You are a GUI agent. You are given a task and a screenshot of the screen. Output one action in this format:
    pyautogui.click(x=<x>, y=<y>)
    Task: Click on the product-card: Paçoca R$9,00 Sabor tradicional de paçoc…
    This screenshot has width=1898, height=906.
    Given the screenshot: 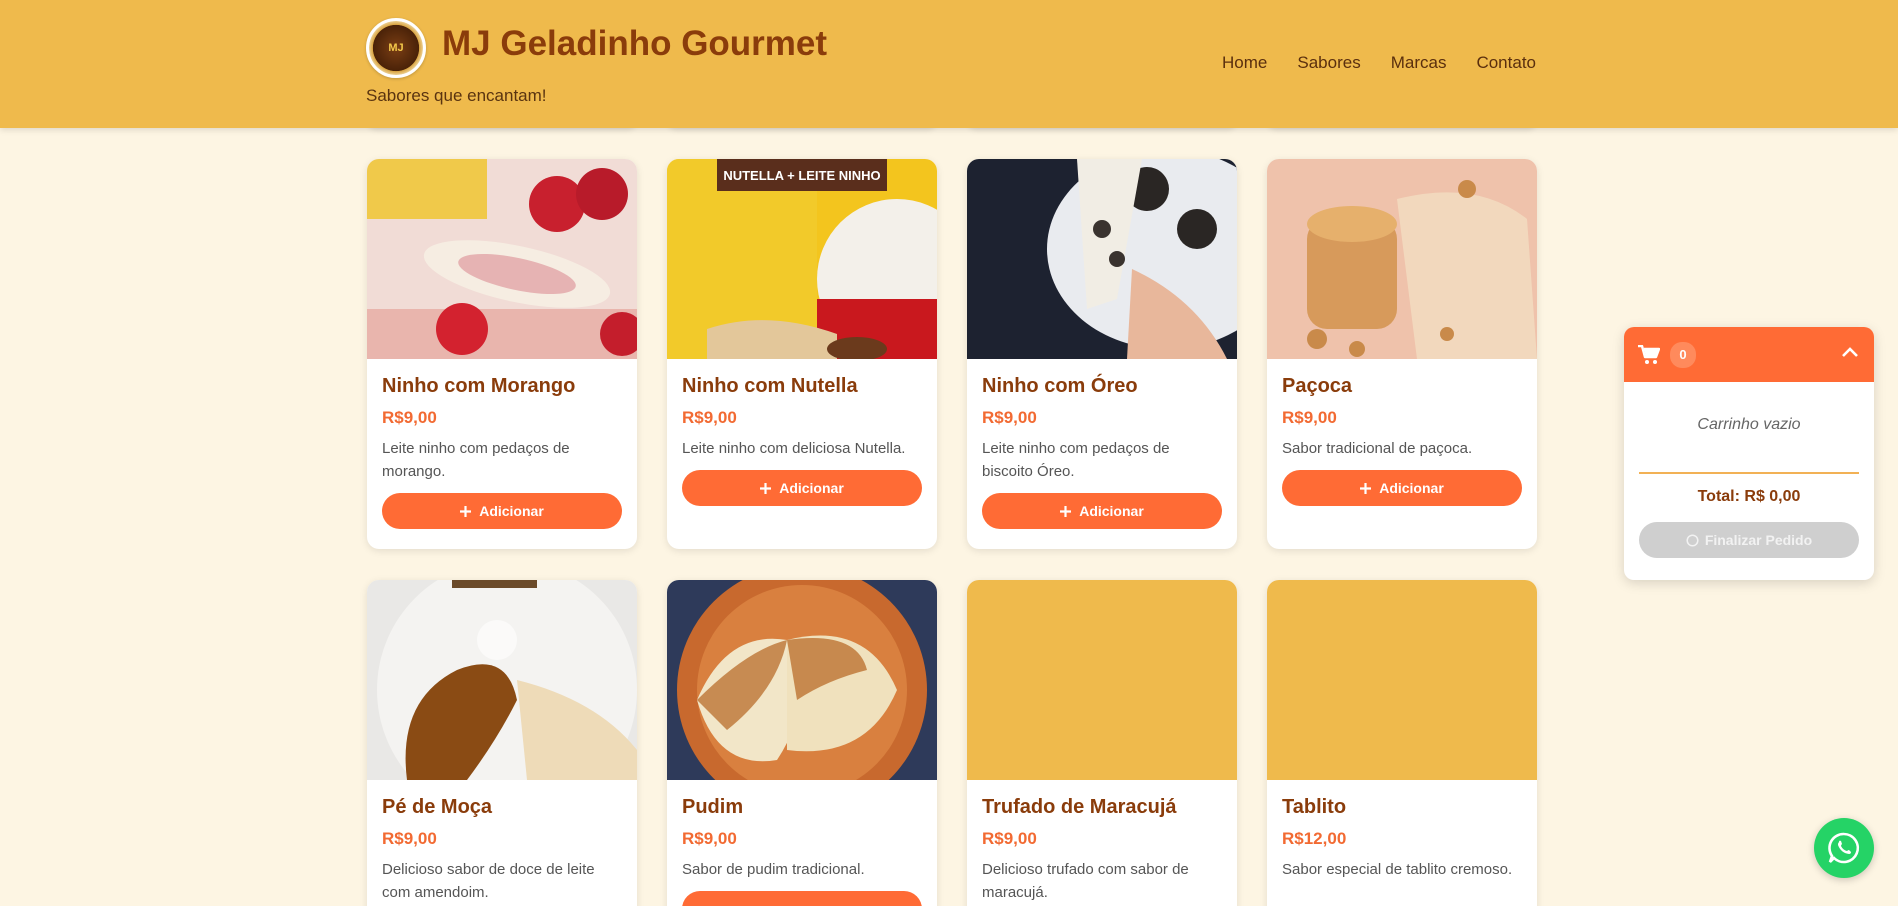 What is the action you would take?
    pyautogui.click(x=1402, y=354)
    